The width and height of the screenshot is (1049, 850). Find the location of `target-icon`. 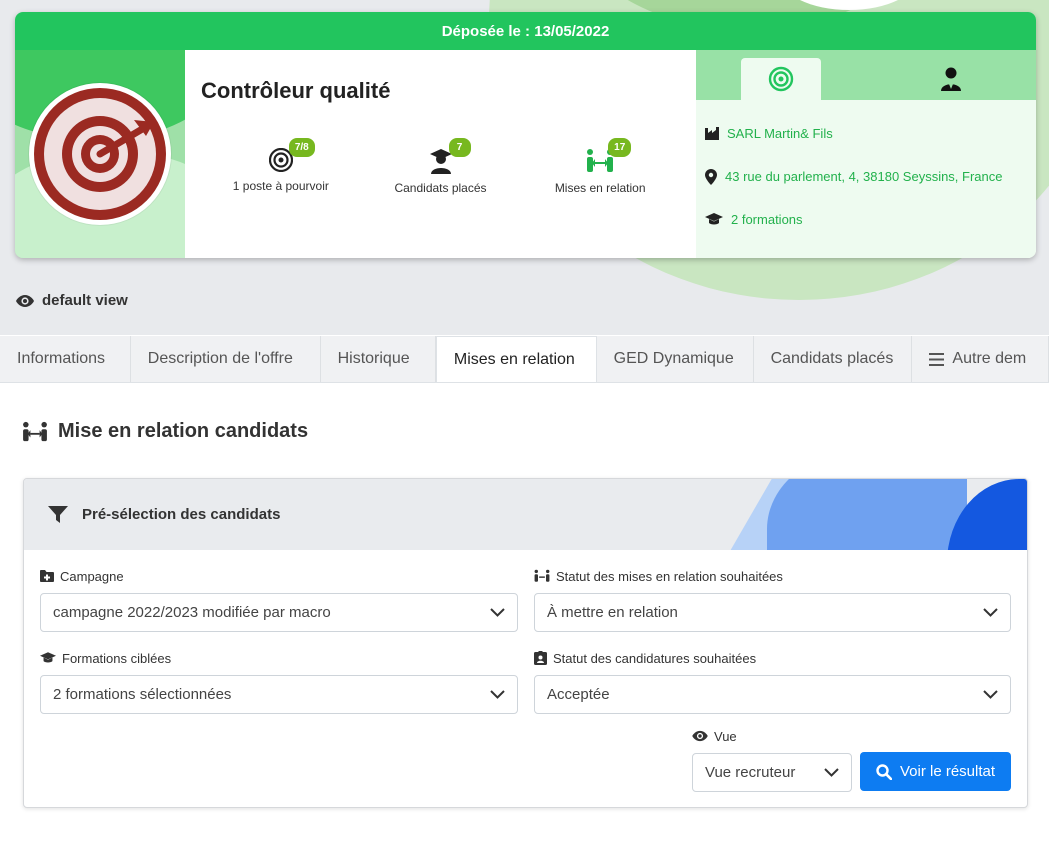

target-icon is located at coordinates (781, 79).